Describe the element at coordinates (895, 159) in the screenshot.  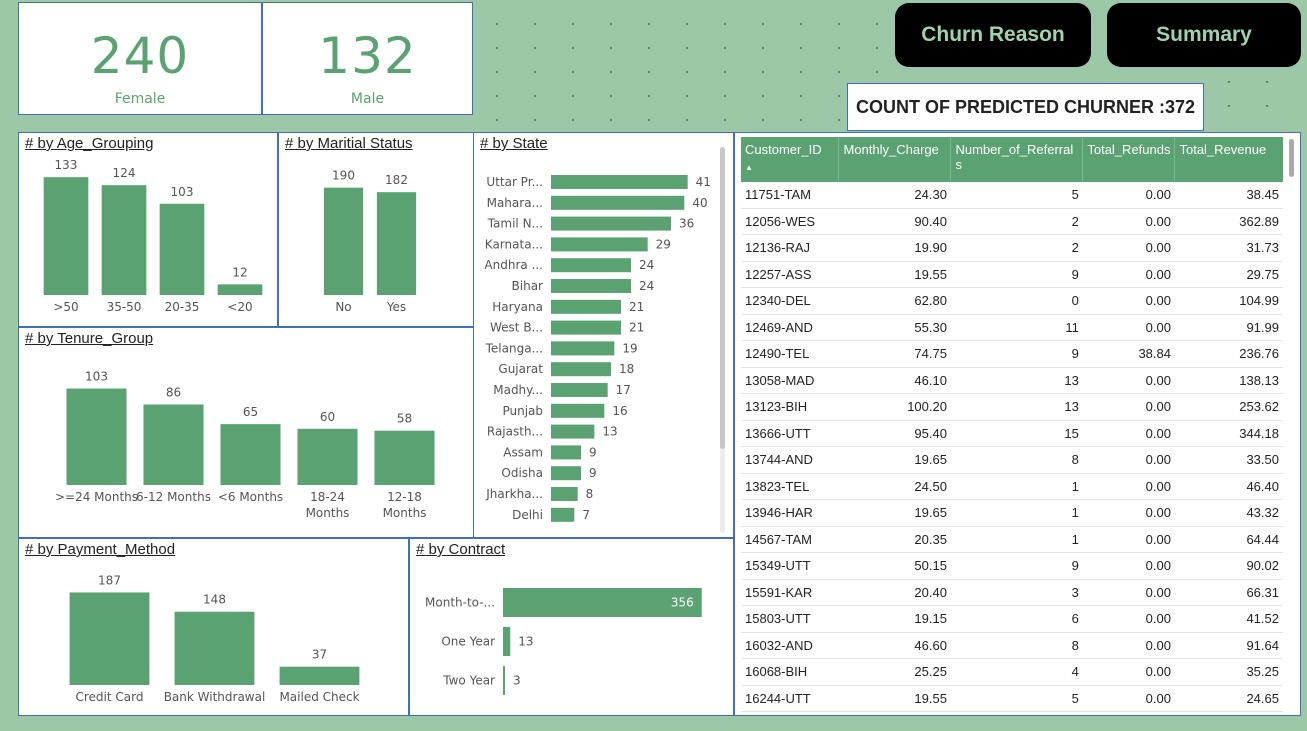
I see `col-monthly-charge: Monthly_Charge` at that location.